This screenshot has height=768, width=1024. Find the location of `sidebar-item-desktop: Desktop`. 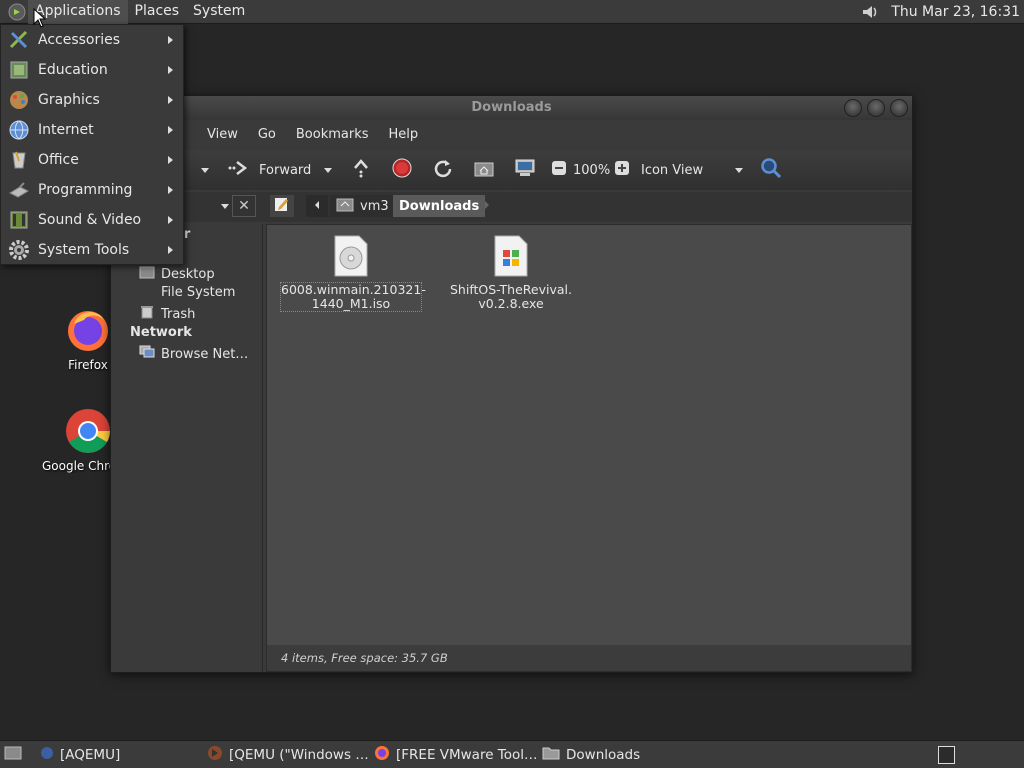

sidebar-item-desktop: Desktop is located at coordinates (177, 274).